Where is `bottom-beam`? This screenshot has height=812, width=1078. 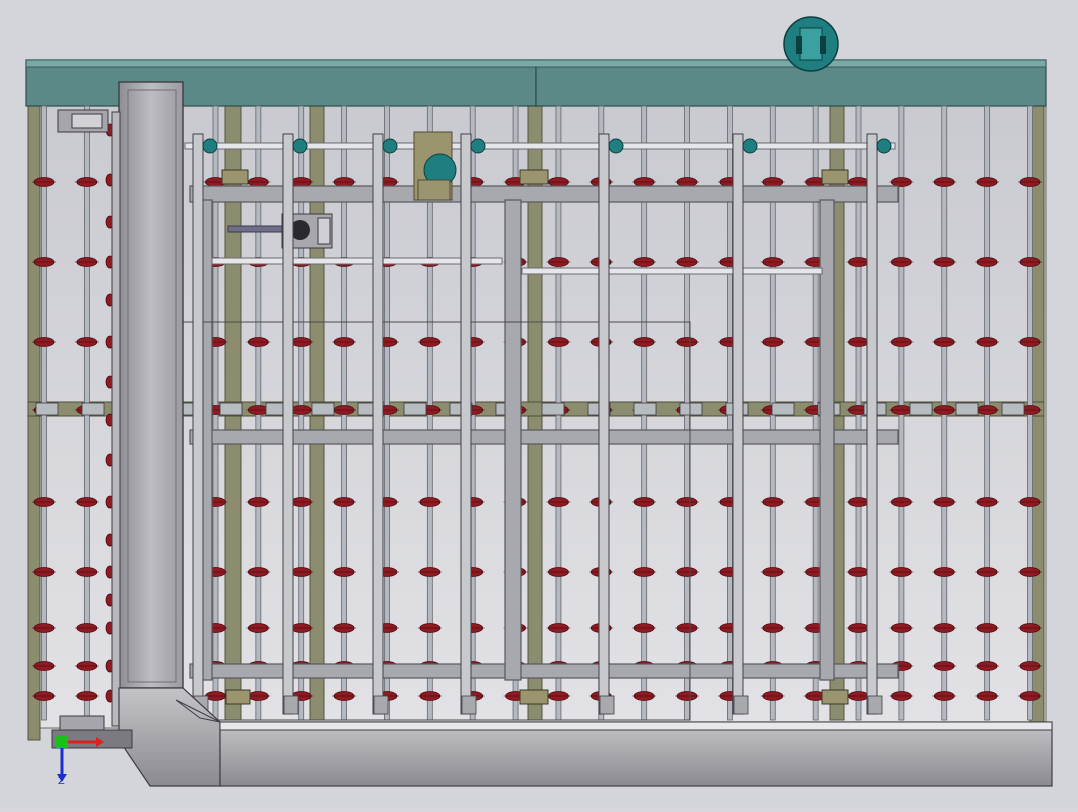
bottom-beam is located at coordinates (636, 754).